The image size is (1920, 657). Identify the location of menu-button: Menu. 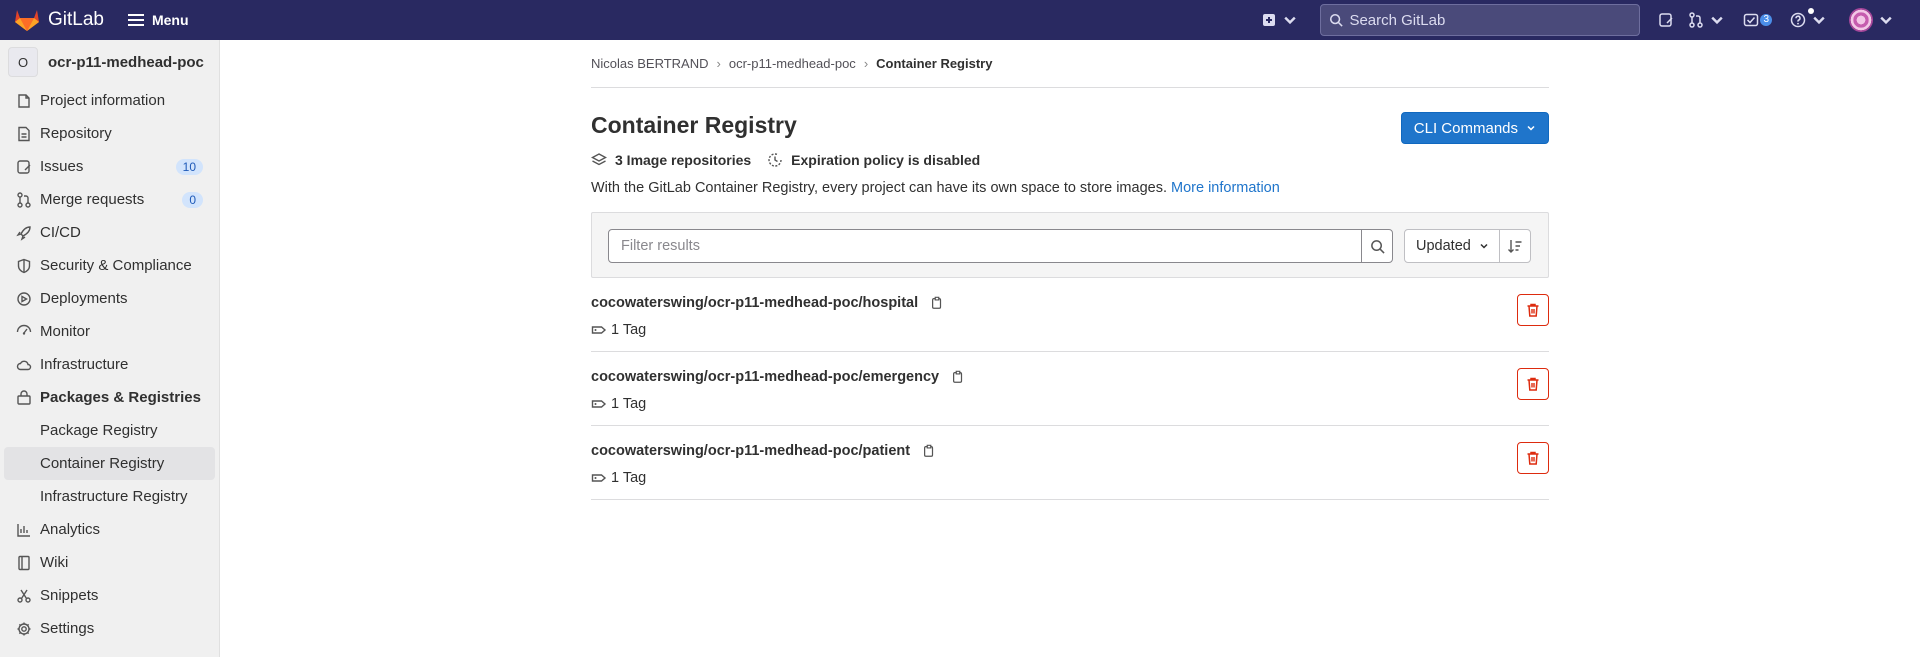
(158, 20).